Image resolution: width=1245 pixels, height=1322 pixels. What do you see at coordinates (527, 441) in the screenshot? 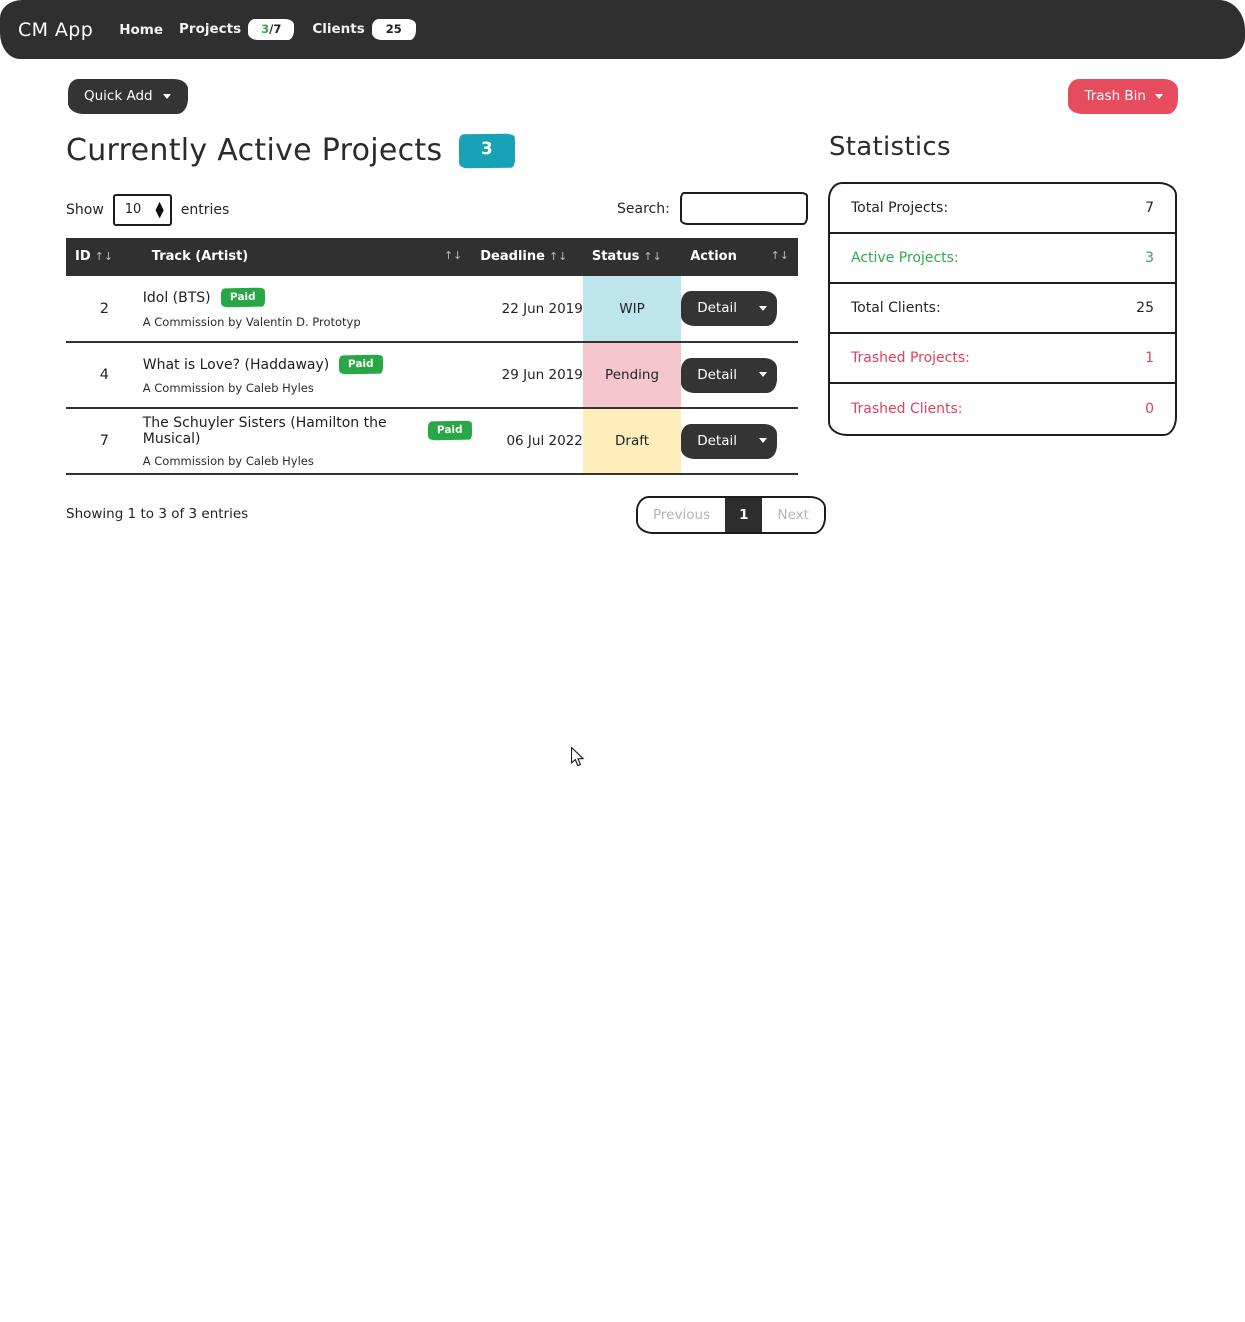
I see `cell-deadline: 06 Jul 2022` at bounding box center [527, 441].